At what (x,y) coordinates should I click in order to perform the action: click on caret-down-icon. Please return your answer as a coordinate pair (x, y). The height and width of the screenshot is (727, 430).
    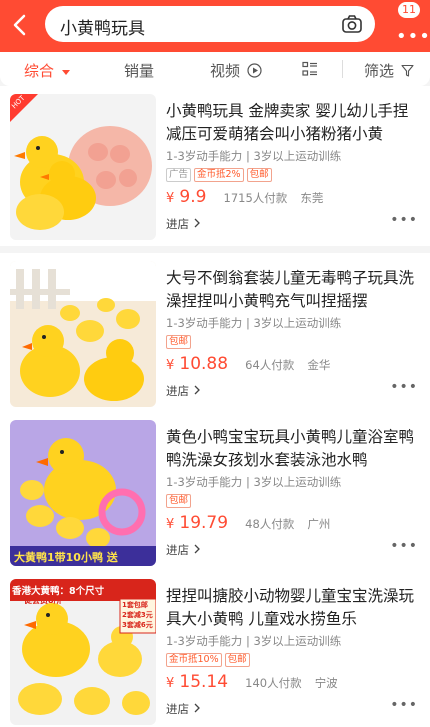
    Looking at the image, I should click on (65, 72).